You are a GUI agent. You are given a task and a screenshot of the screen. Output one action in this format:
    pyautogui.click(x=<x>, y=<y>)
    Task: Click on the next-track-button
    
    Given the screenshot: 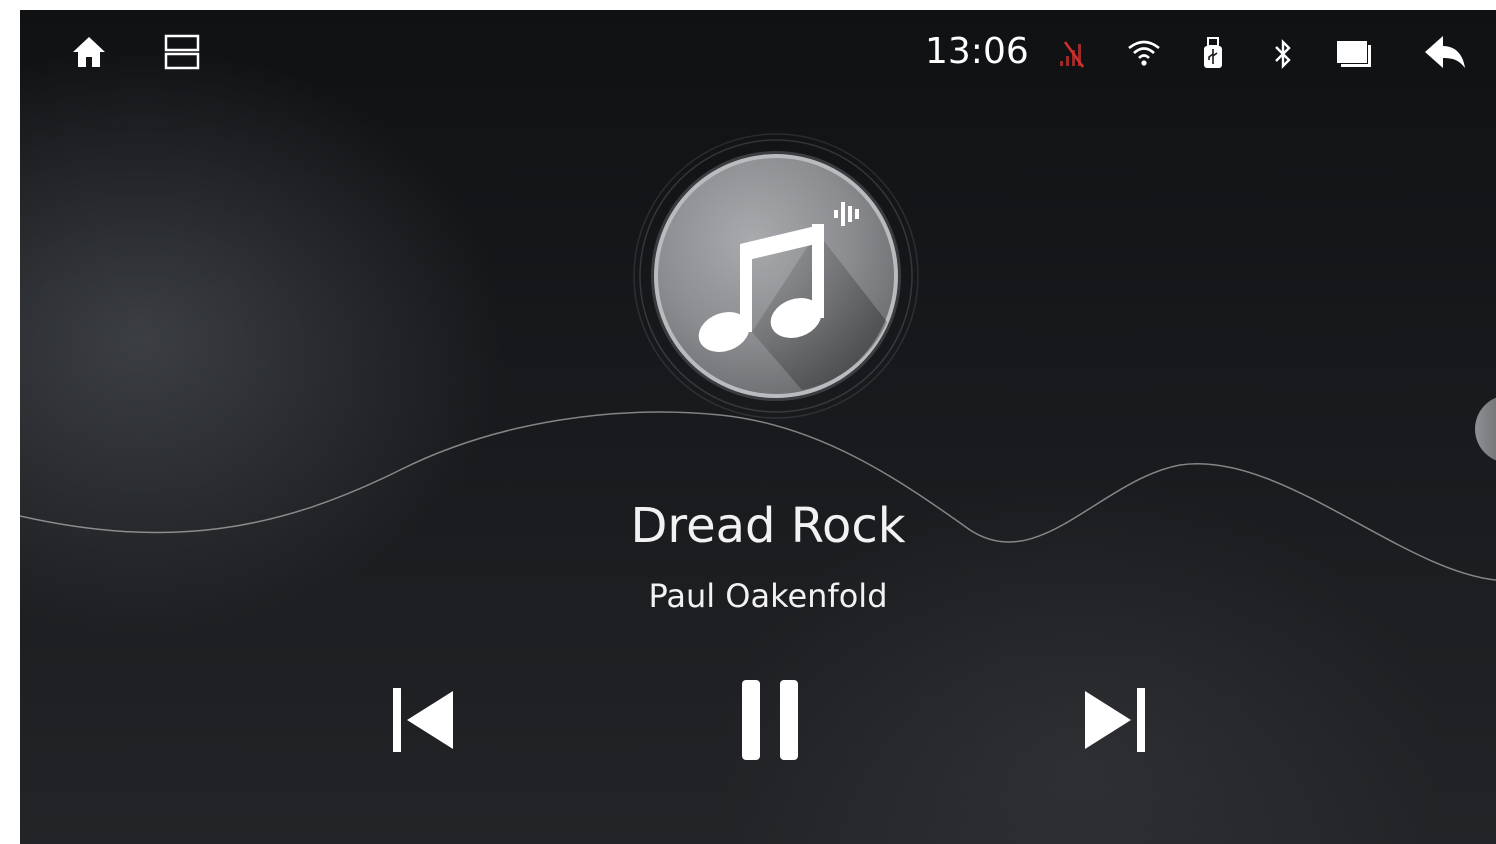 What is the action you would take?
    pyautogui.click(x=1116, y=720)
    